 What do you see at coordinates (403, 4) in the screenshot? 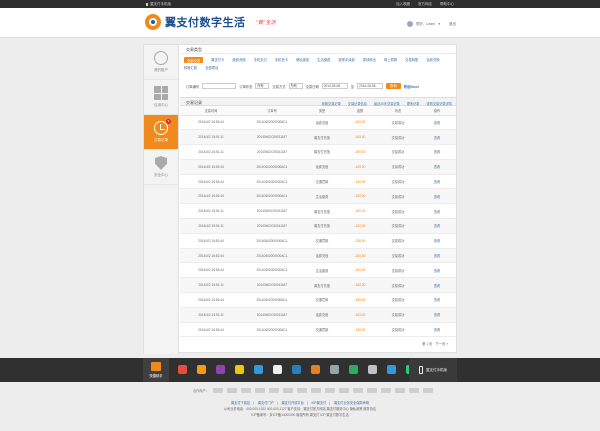
I see `add-favorite-link: 加入收藏` at bounding box center [403, 4].